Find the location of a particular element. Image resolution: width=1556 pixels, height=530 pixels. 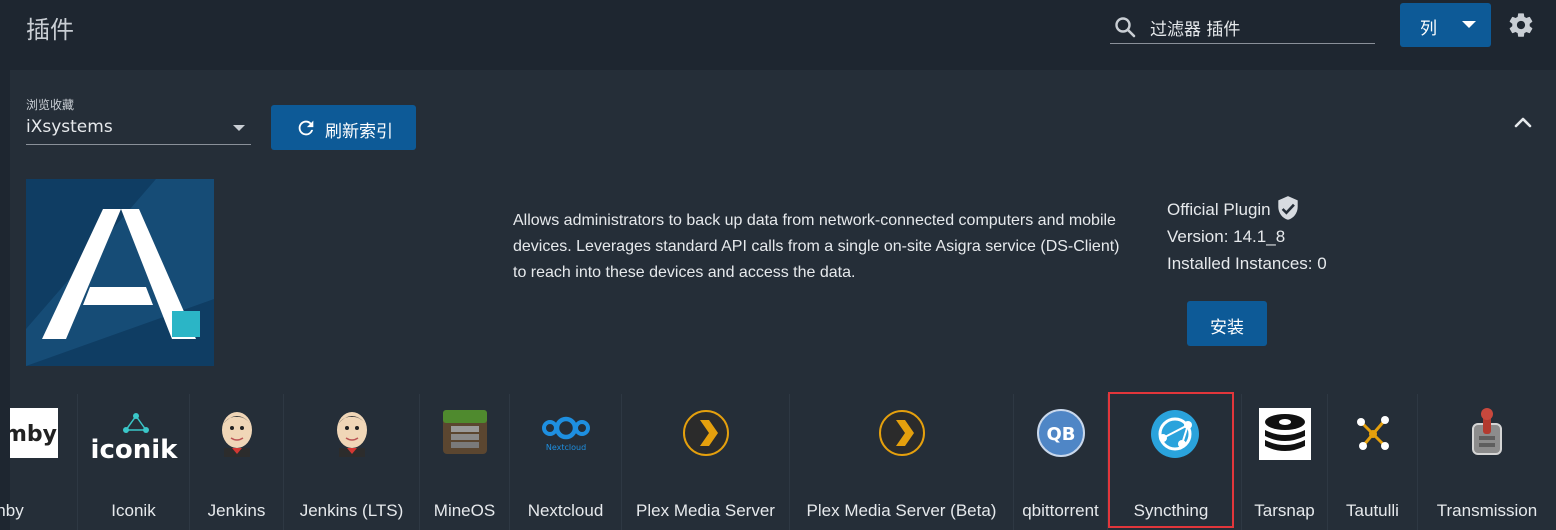

plugin-tile-iconik: iconik Iconik is located at coordinates (134, 462).